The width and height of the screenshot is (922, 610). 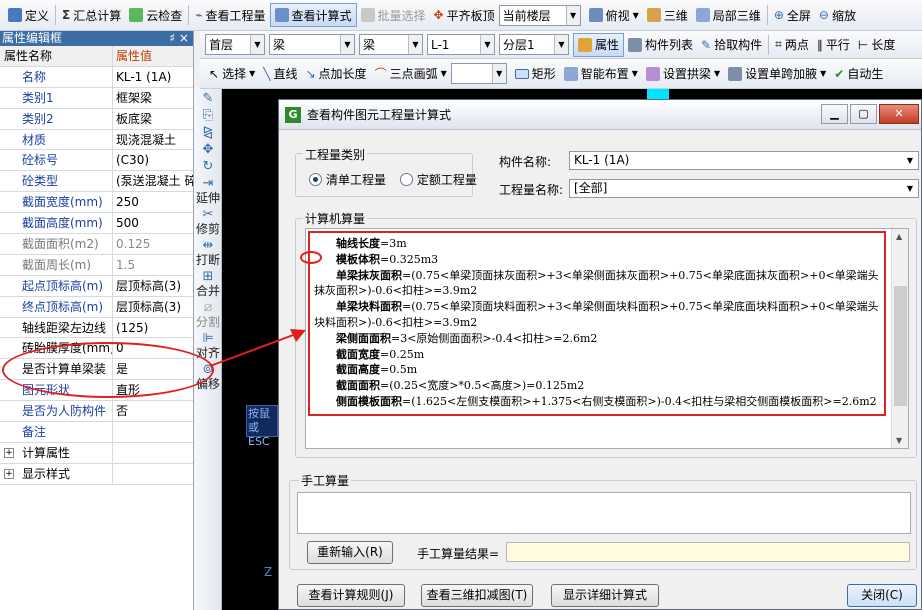 What do you see at coordinates (153, 98) in the screenshot?
I see `property-value: 框架梁` at bounding box center [153, 98].